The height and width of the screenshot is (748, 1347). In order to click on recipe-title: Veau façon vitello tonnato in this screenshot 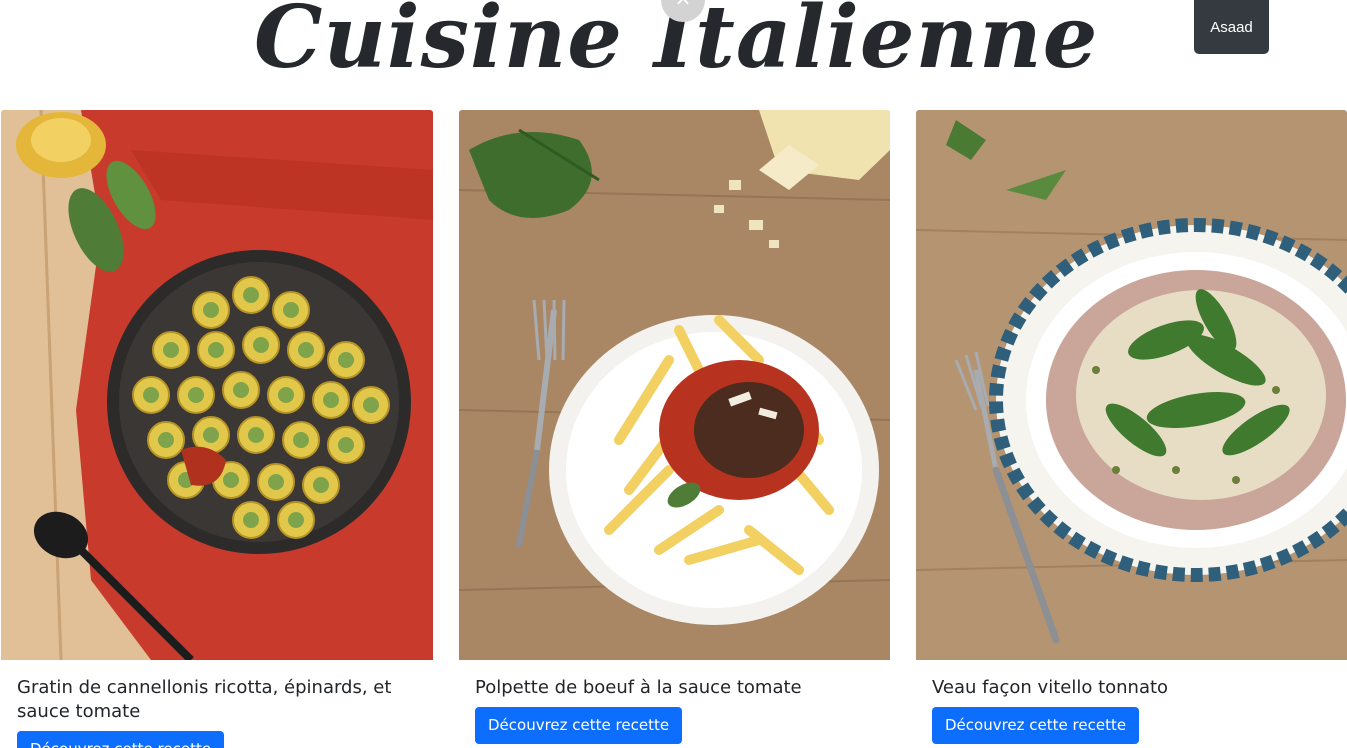, I will do `click(1050, 687)`.